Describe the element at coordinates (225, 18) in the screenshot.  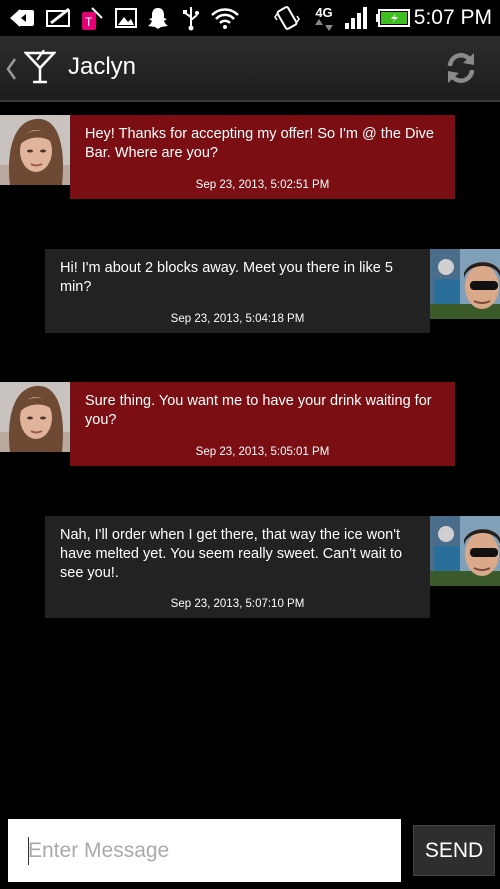
I see `wifi-icon` at that location.